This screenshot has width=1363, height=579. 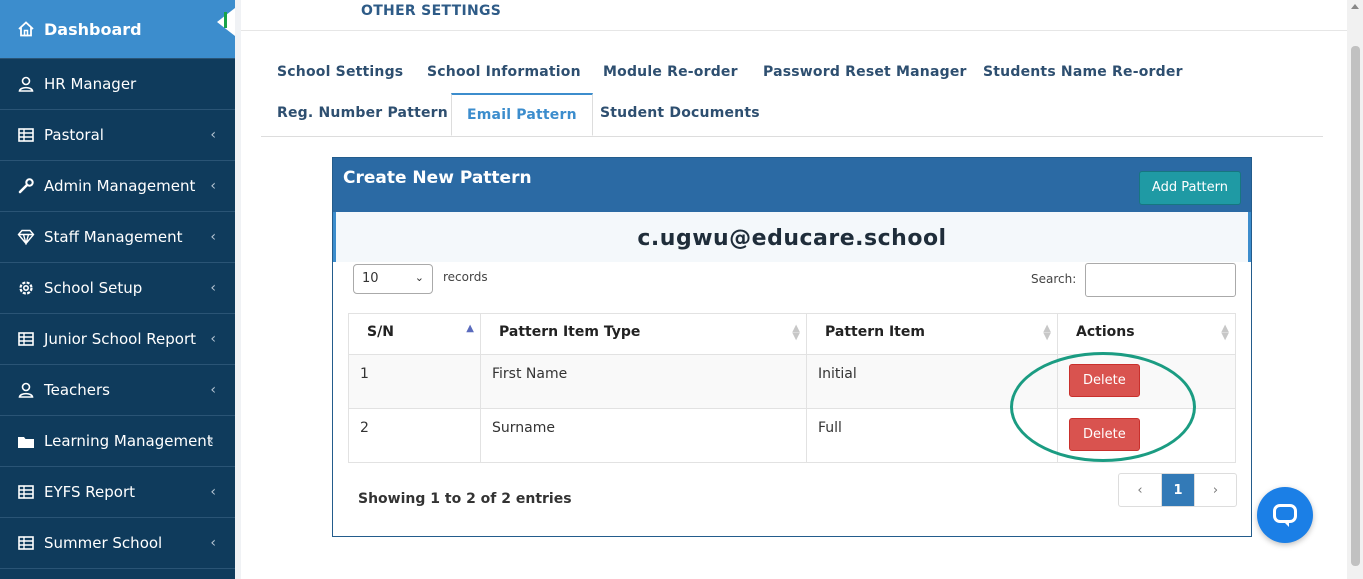 I want to click on column-header-type: Pattern Item Type ▲ ▼, so click(x=643, y=334).